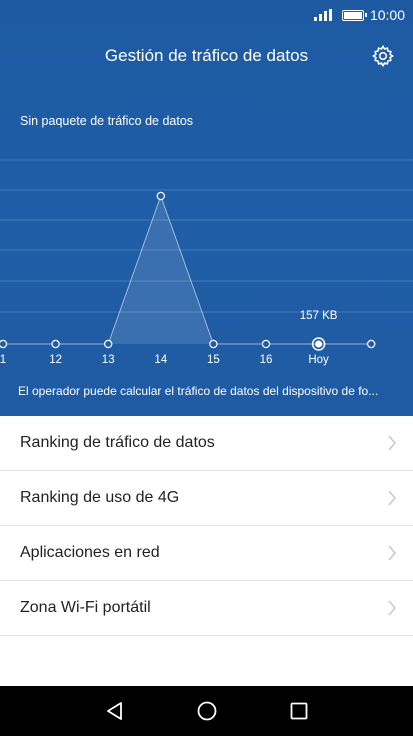  Describe the element at coordinates (266, 360) in the screenshot. I see `tick-label-5: 16` at that location.